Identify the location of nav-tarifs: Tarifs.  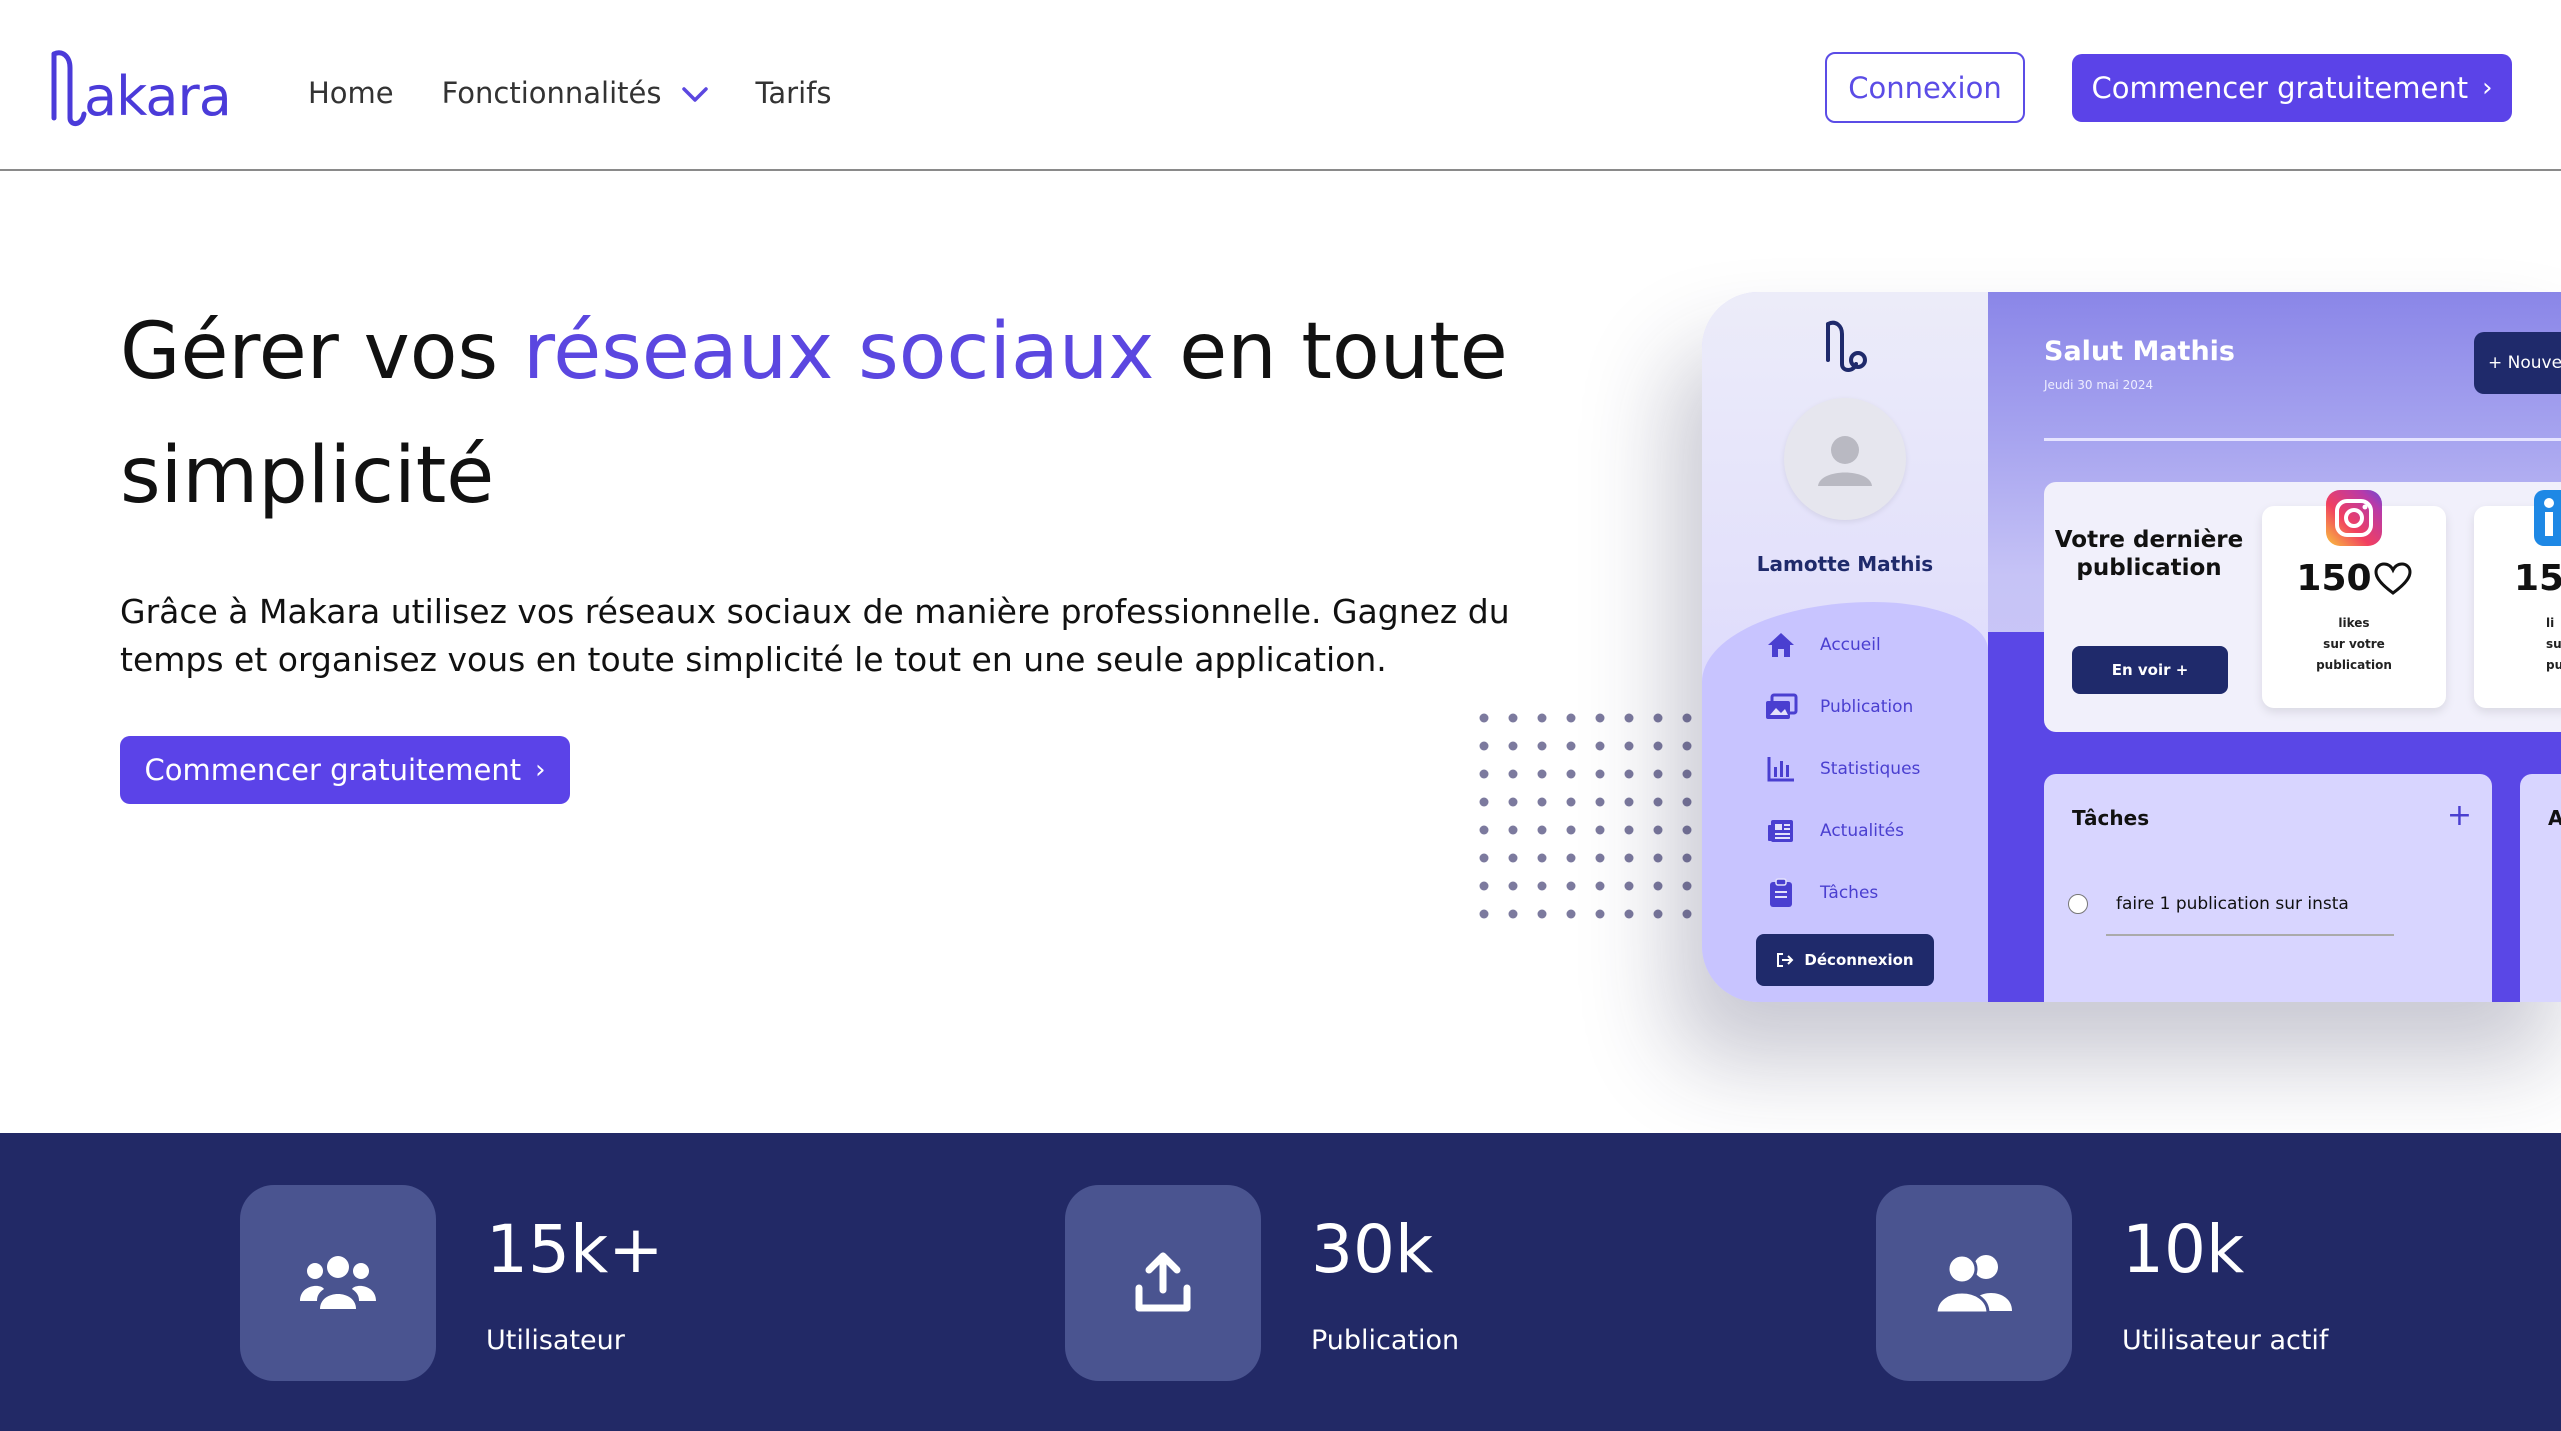
(794, 93).